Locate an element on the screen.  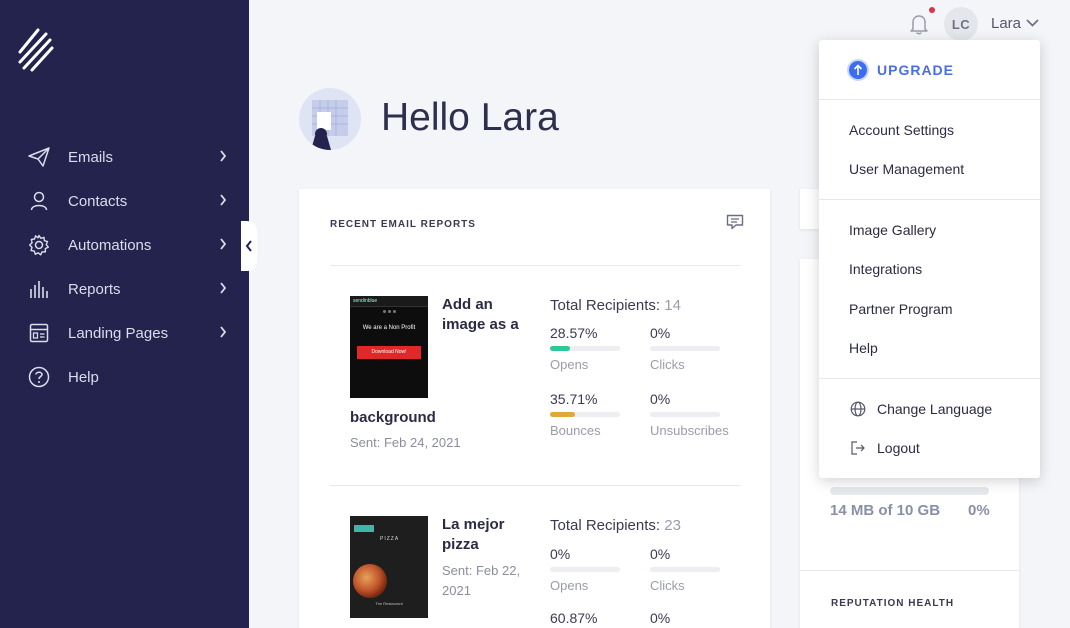
chat-icon is located at coordinates (735, 222).